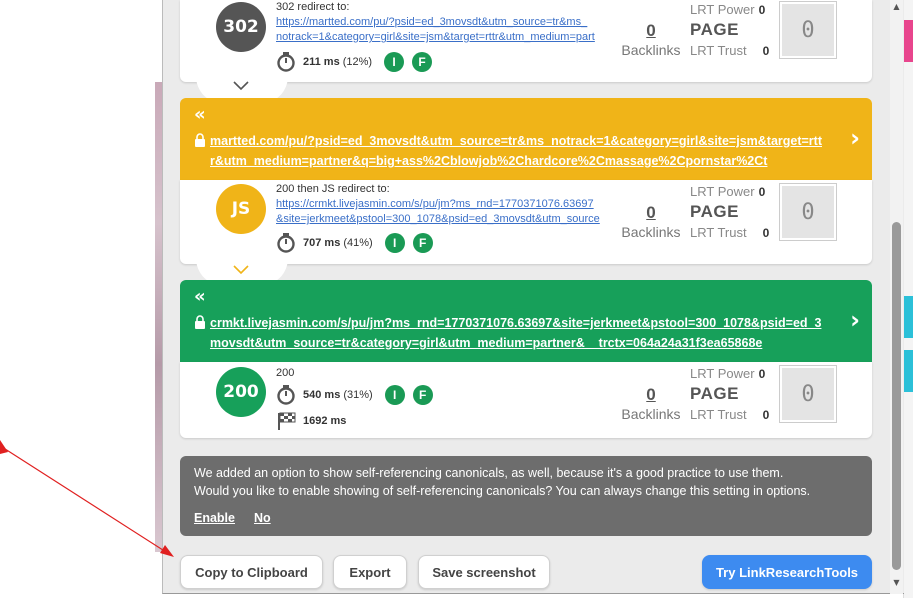 The height and width of the screenshot is (598, 913). What do you see at coordinates (354, 62) in the screenshot?
I see `hop-timing: 211 ms (12%) I F` at bounding box center [354, 62].